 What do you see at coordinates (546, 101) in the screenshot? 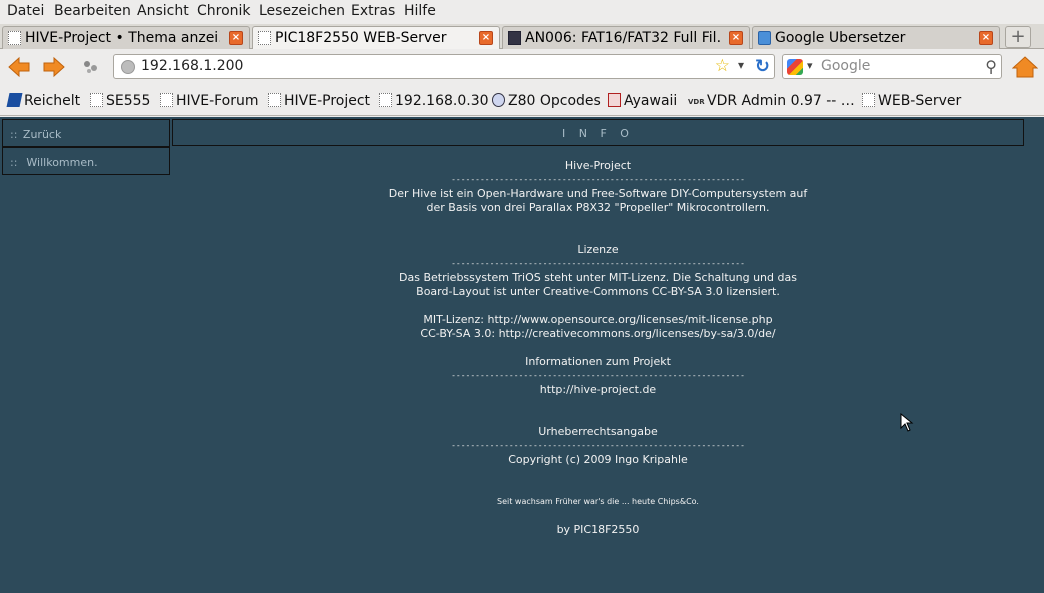
I see `bookmark-z80-opcodes: Z80 Opcodes` at bounding box center [546, 101].